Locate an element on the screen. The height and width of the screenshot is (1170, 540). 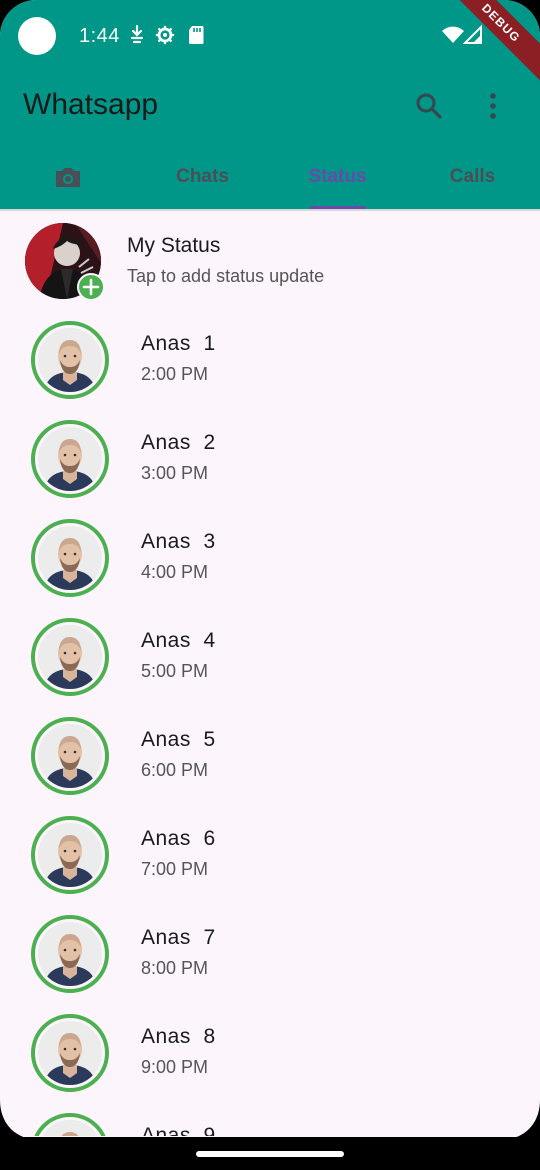
clock: 1:44 is located at coordinates (99, 36).